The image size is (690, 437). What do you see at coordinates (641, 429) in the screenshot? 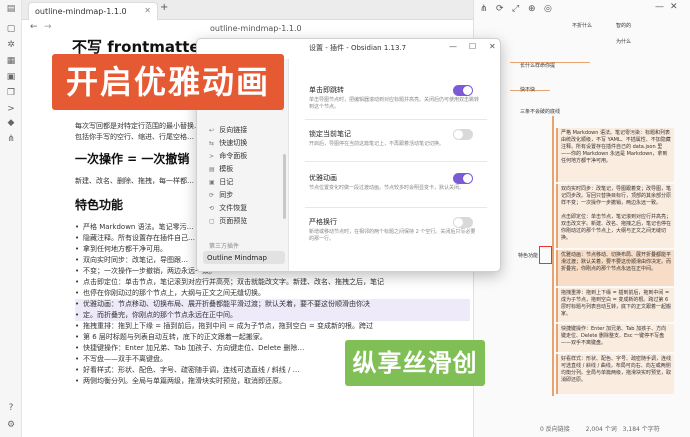
I see `char-count: 3,184 个字符` at bounding box center [641, 429].